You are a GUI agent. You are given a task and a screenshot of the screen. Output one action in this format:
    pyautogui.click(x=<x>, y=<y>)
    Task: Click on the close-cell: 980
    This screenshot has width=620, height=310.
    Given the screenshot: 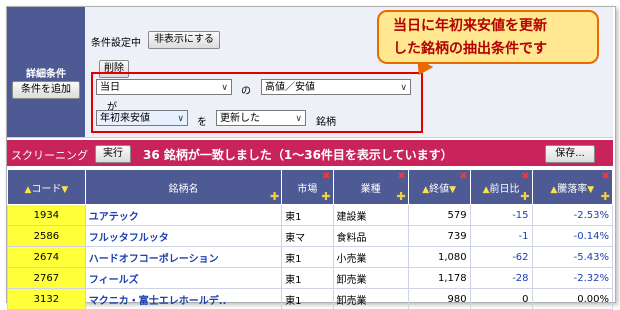 What is the action you would take?
    pyautogui.click(x=439, y=299)
    